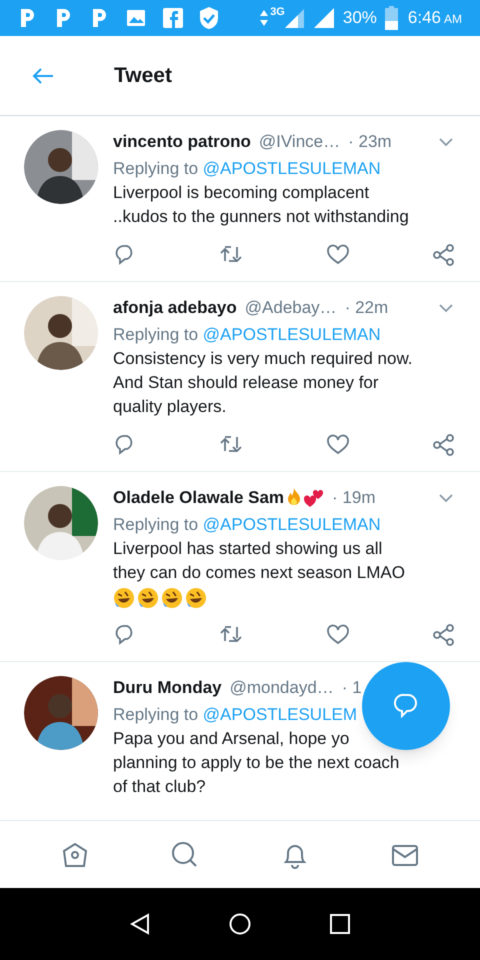 Image resolution: width=480 pixels, height=960 pixels. Describe the element at coordinates (261, 205) in the screenshot. I see `tweet-text: Liverpool is becoming complacent ..kudos to the gunners not withstanding` at that location.